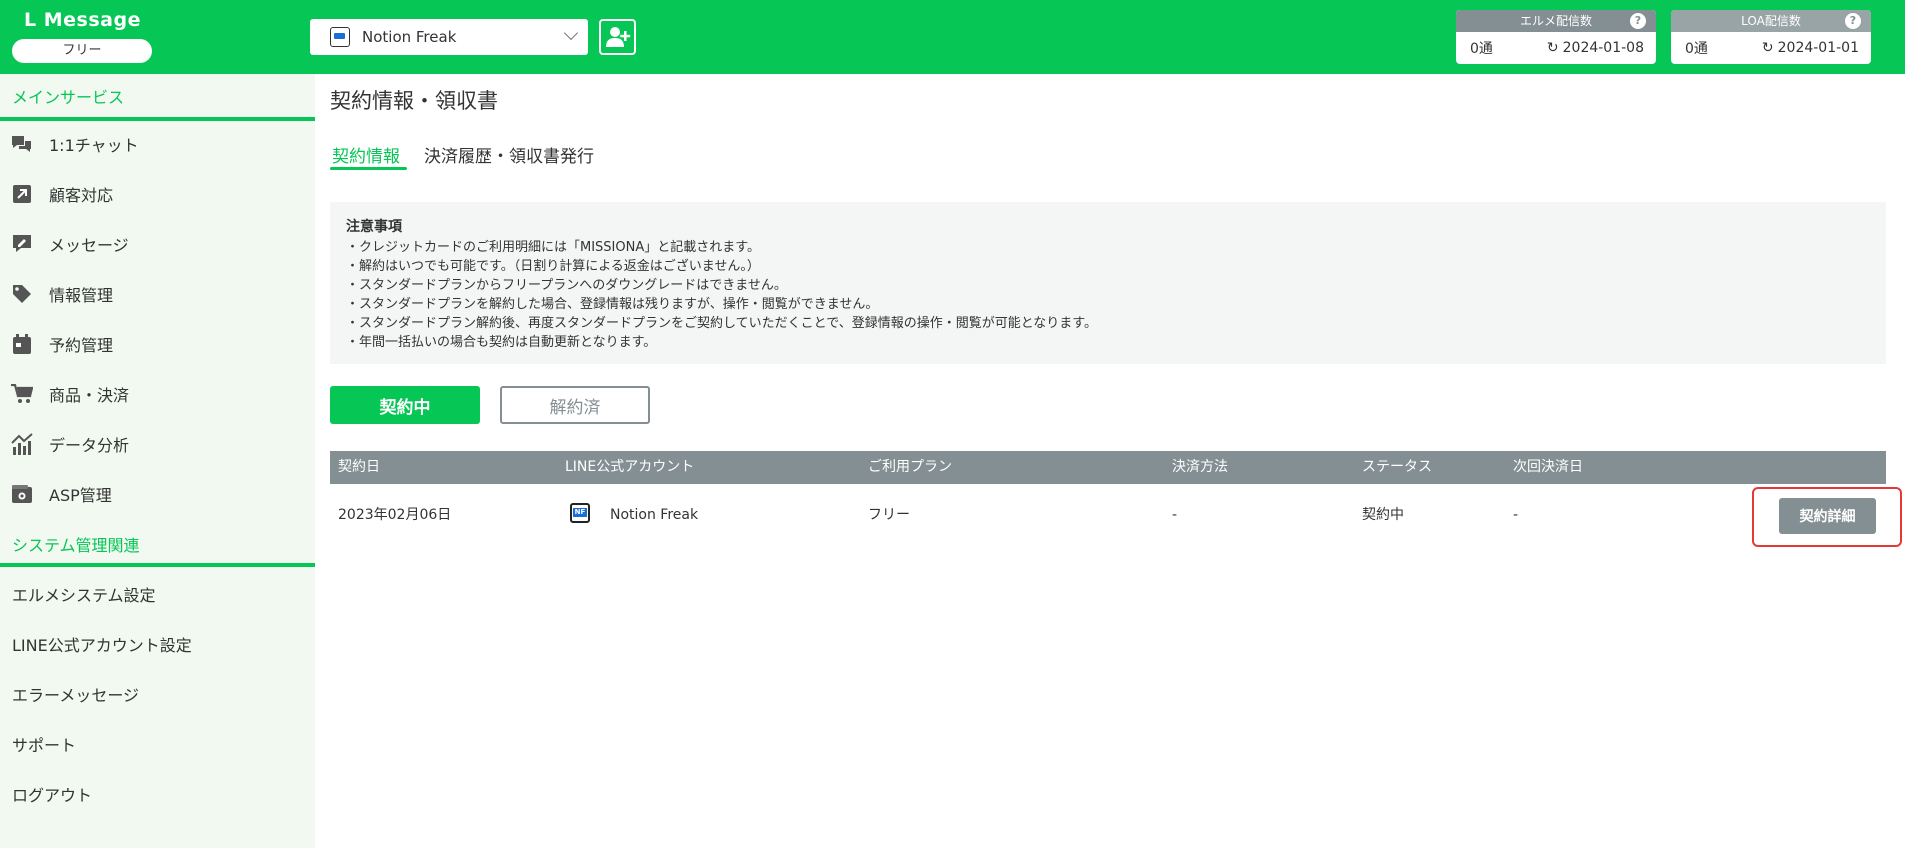  I want to click on counter-date-text: 2024-01-01, so click(1818, 48).